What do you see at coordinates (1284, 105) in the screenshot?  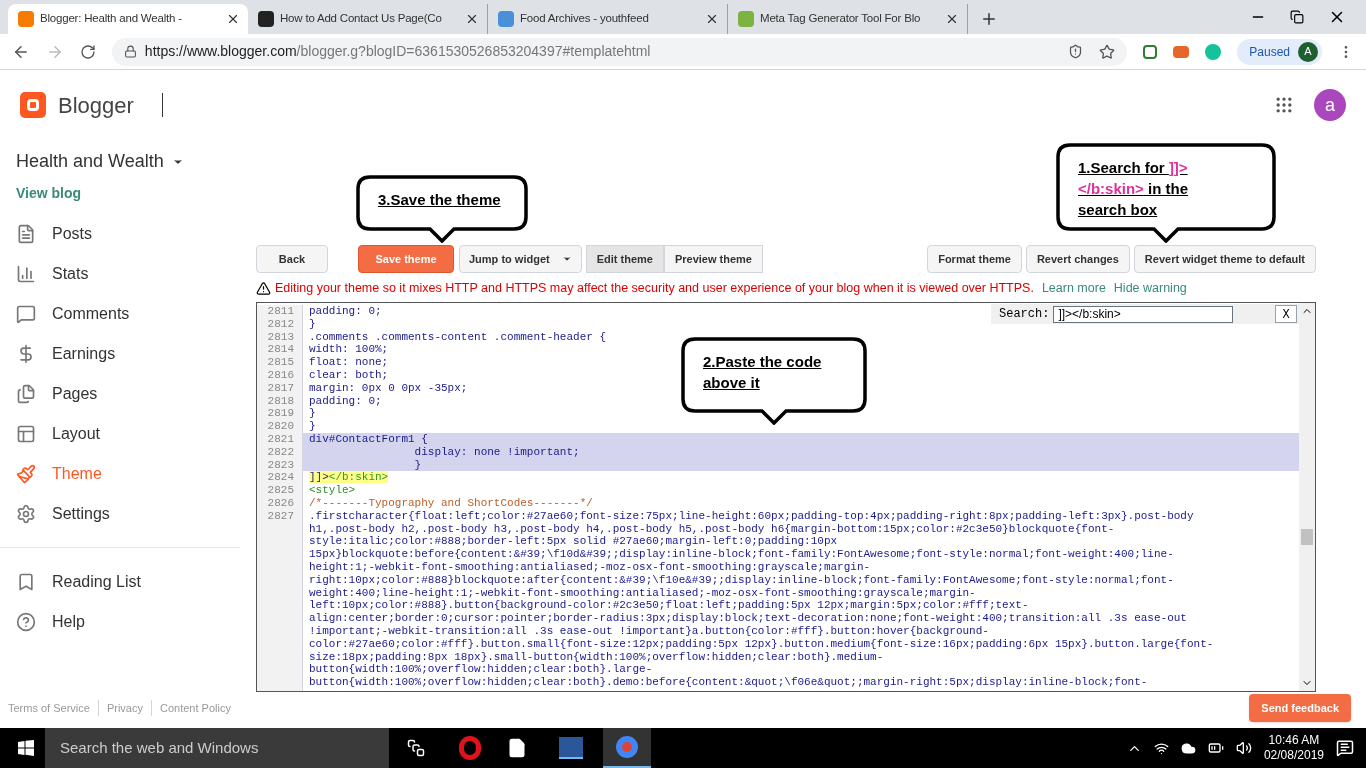 I see `apps-icon` at bounding box center [1284, 105].